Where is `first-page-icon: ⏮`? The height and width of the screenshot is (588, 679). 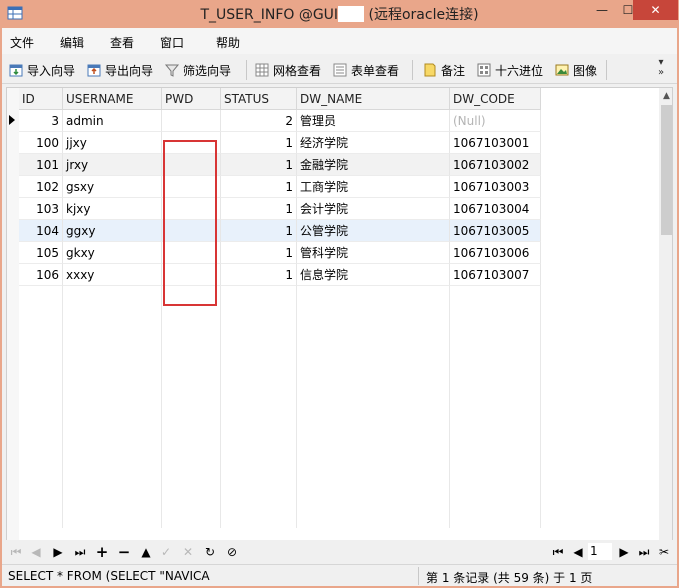
first-page-icon: ⏮ is located at coordinates (558, 552).